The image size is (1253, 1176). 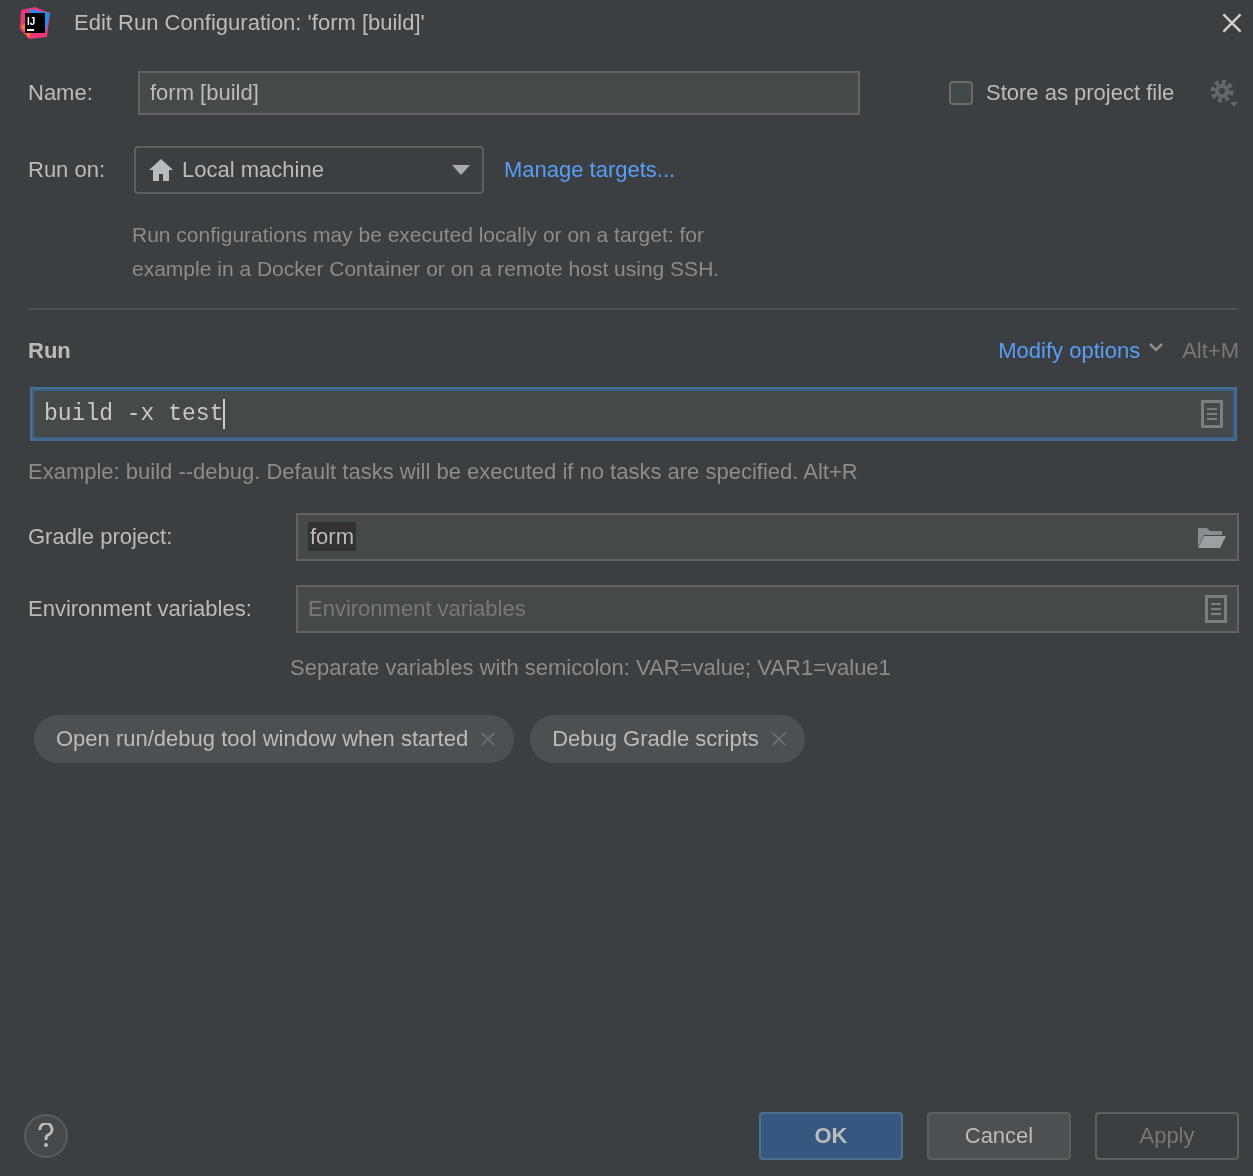 I want to click on hint-text: Example: build --debug. Default tasks will be executed if no tasks are specified. Alt+R, so click(x=443, y=472).